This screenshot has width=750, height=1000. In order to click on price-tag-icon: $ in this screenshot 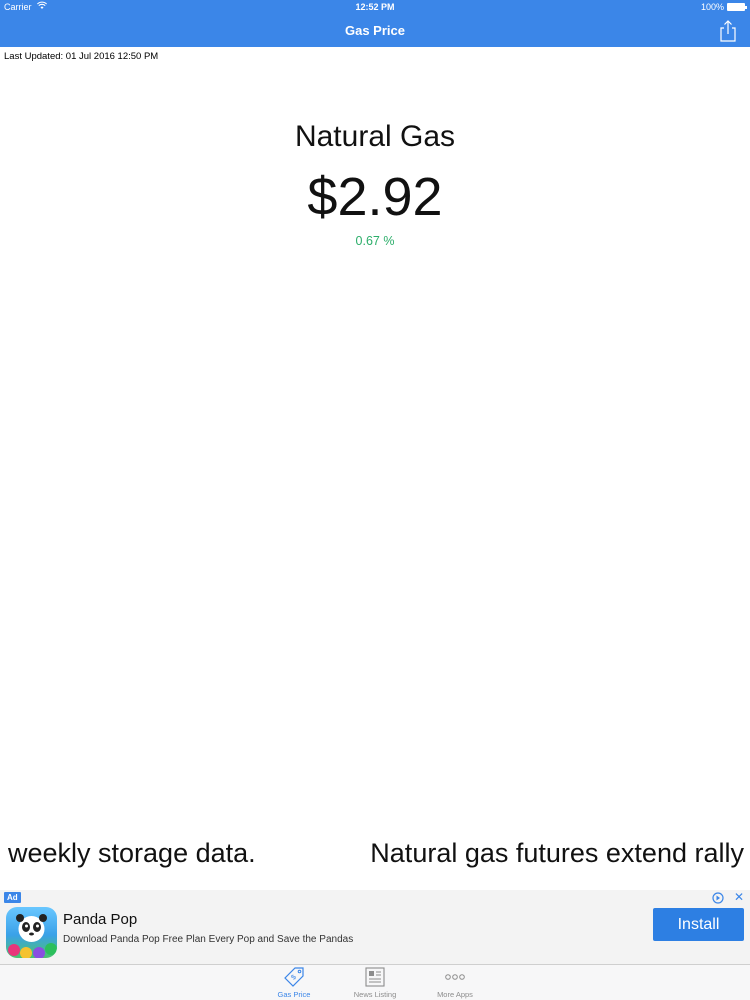, I will do `click(294, 977)`.